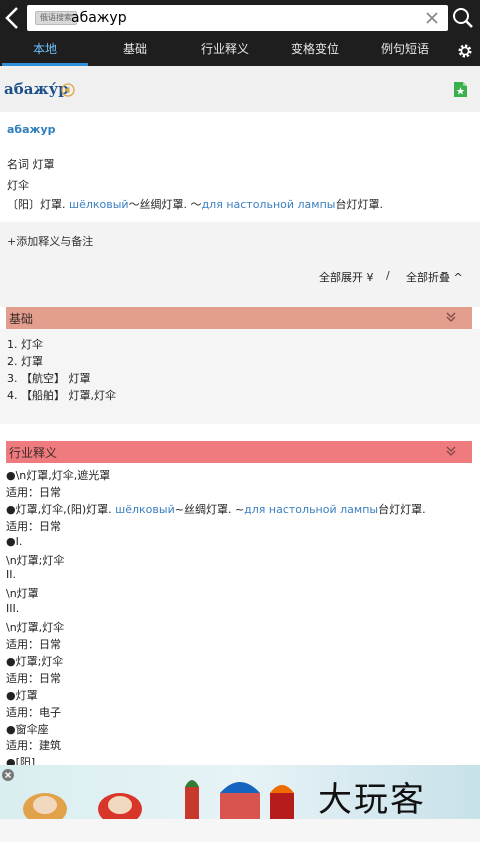 This screenshot has width=480, height=842. What do you see at coordinates (372, 799) in the screenshot?
I see `ad-brand-logo: 大玩客` at bounding box center [372, 799].